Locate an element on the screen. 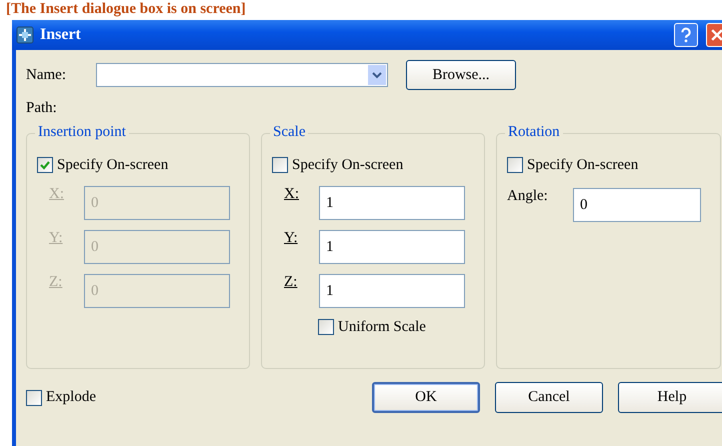 This screenshot has height=446, width=722. input-field: 0 is located at coordinates (637, 205).